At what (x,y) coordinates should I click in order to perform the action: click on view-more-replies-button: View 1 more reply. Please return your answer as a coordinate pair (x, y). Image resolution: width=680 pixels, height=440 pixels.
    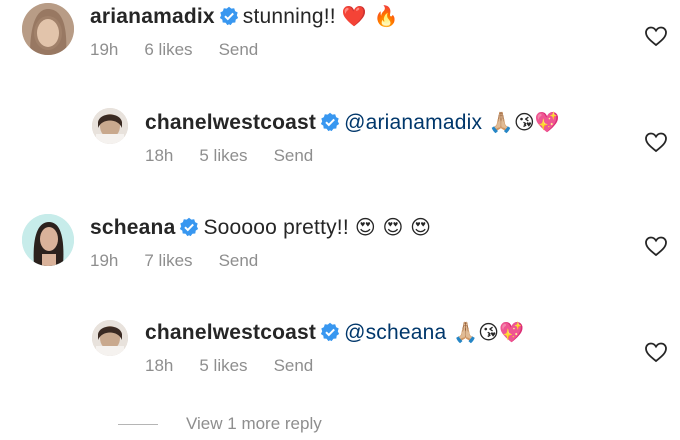
    Looking at the image, I should click on (220, 424).